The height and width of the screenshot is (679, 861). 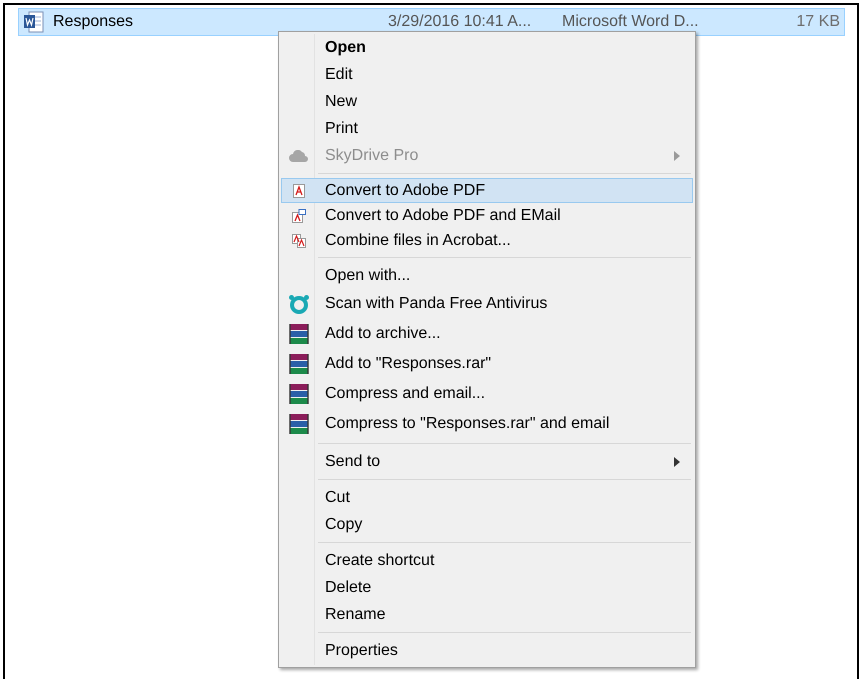 I want to click on file-size: 17 KB, so click(x=818, y=22).